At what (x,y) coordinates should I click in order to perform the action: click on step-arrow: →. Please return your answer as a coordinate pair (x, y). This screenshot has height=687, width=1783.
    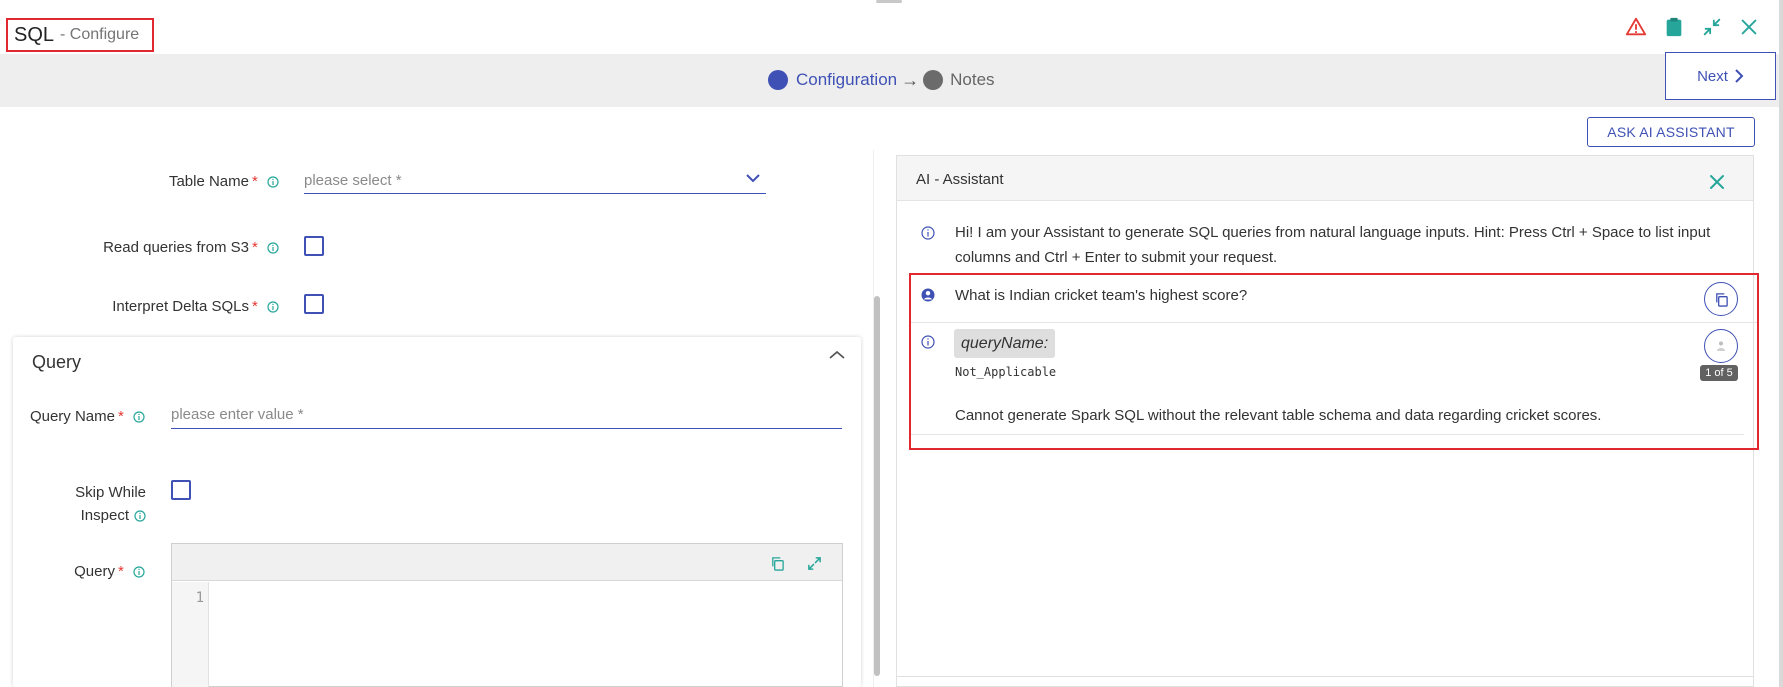
    Looking at the image, I should click on (910, 79).